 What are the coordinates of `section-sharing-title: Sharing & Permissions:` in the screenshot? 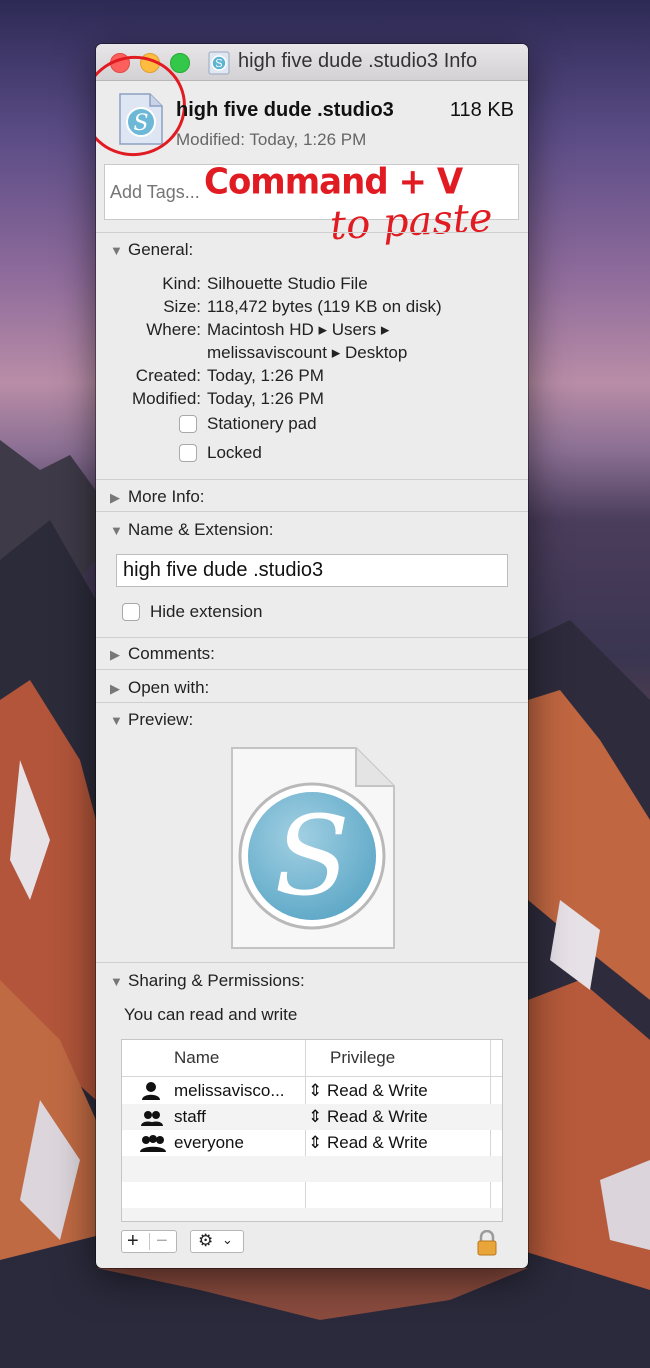 It's located at (216, 980).